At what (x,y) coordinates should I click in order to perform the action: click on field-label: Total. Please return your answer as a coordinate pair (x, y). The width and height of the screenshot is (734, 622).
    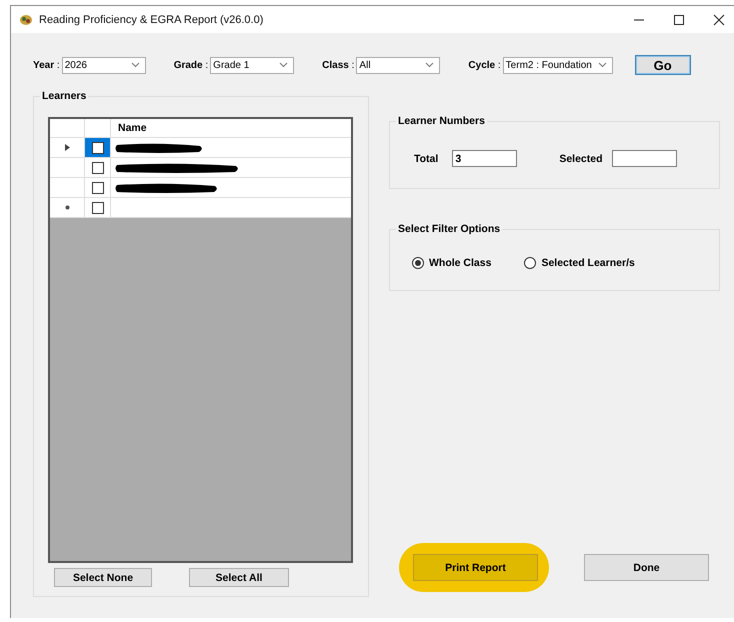
    Looking at the image, I should click on (426, 158).